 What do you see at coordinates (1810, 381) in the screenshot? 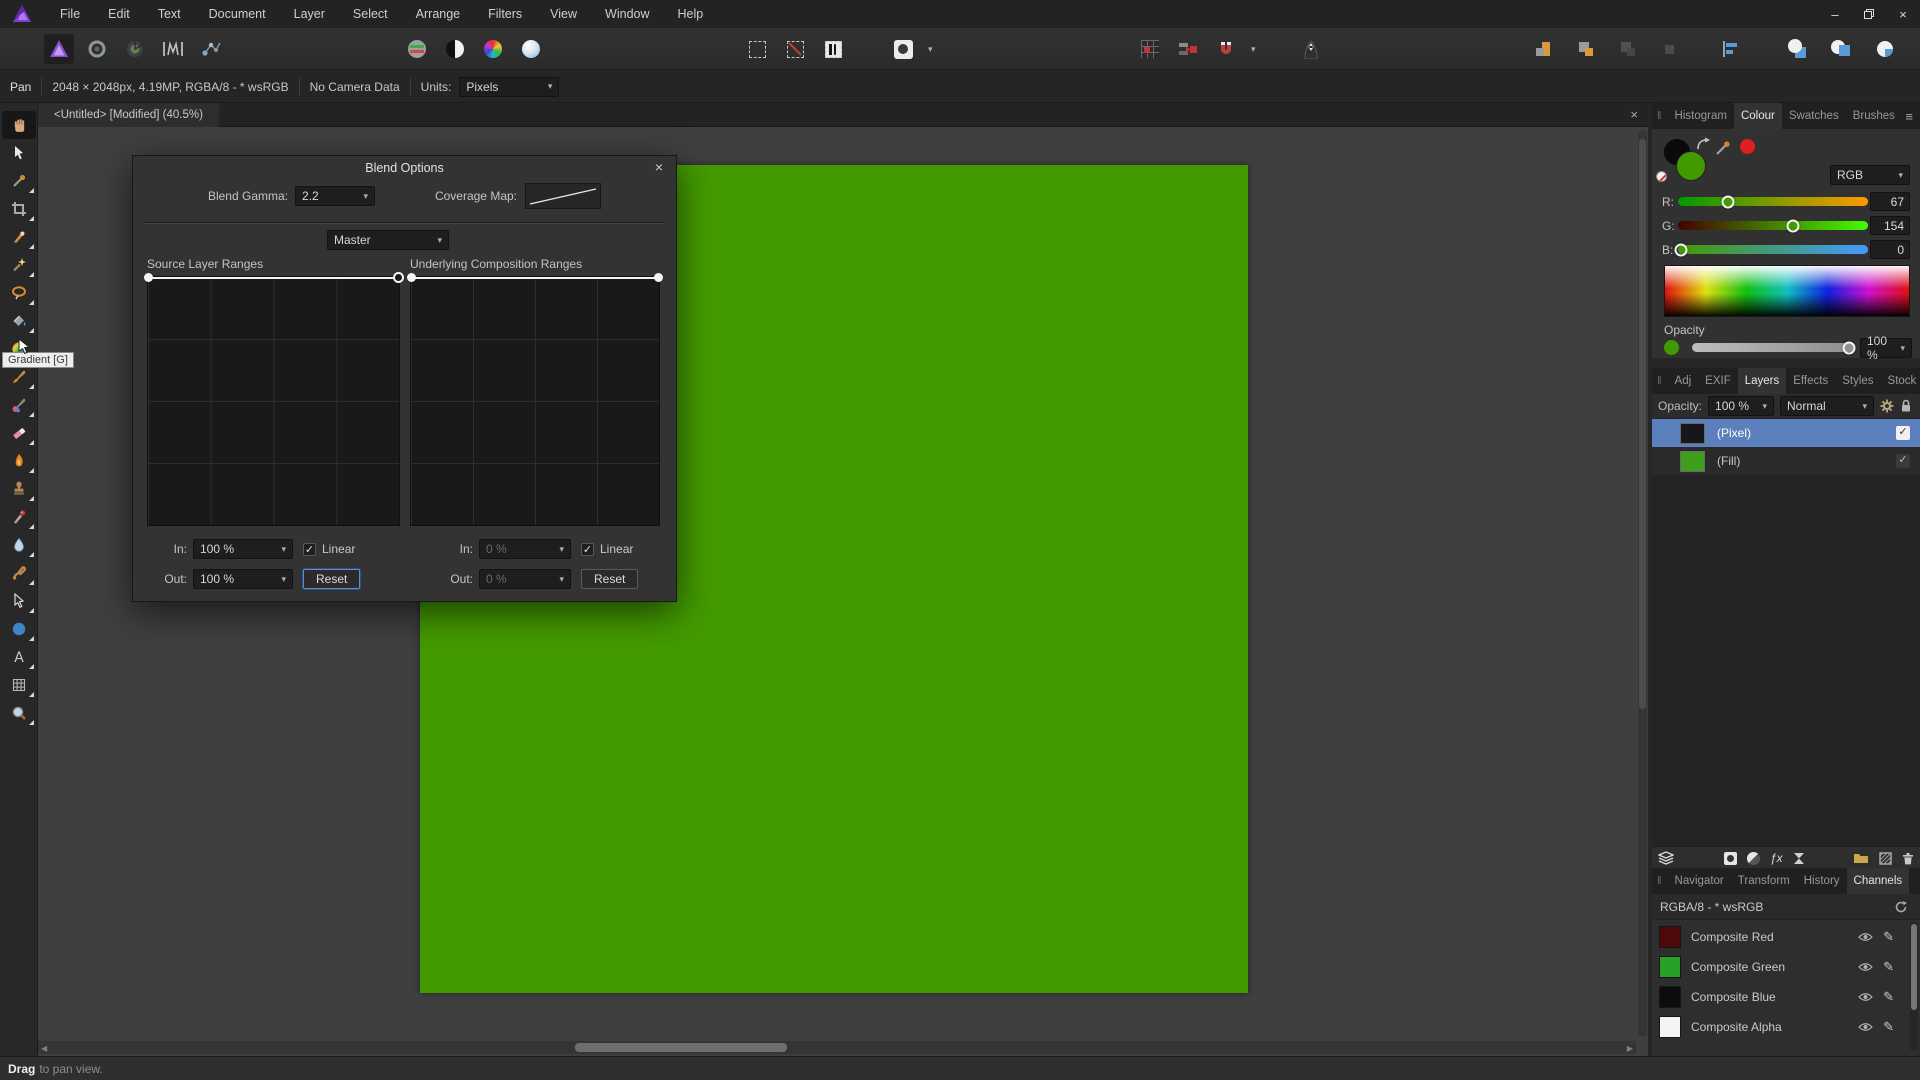
I see `tab-effects: Effects` at bounding box center [1810, 381].